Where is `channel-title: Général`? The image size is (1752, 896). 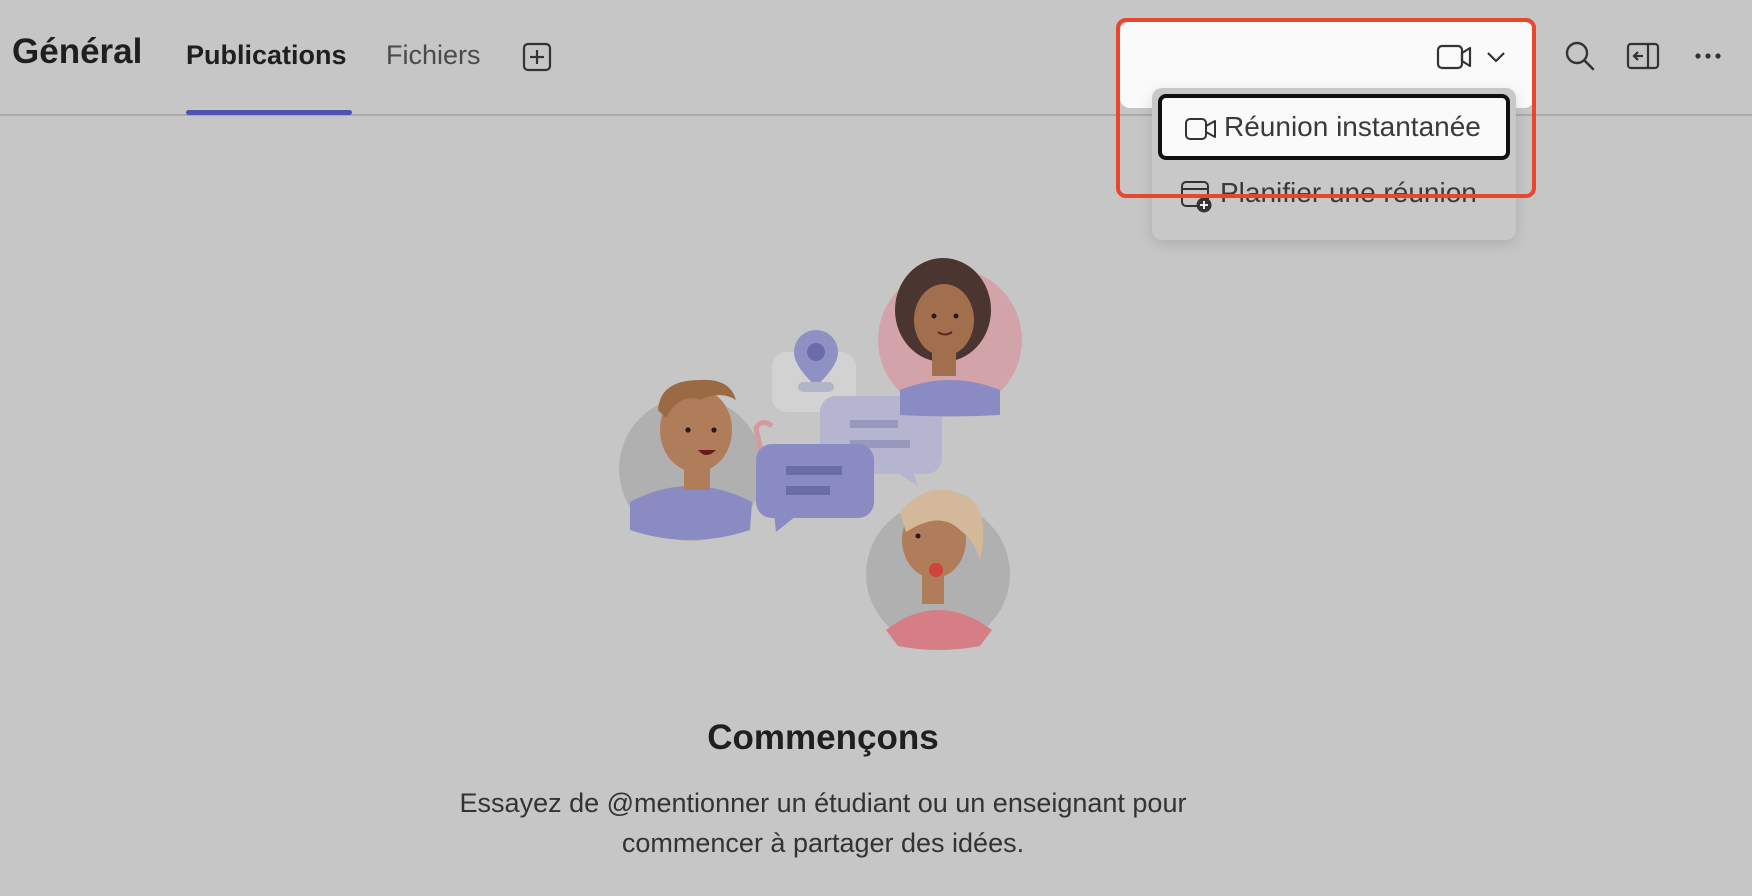 channel-title: Général is located at coordinates (77, 51).